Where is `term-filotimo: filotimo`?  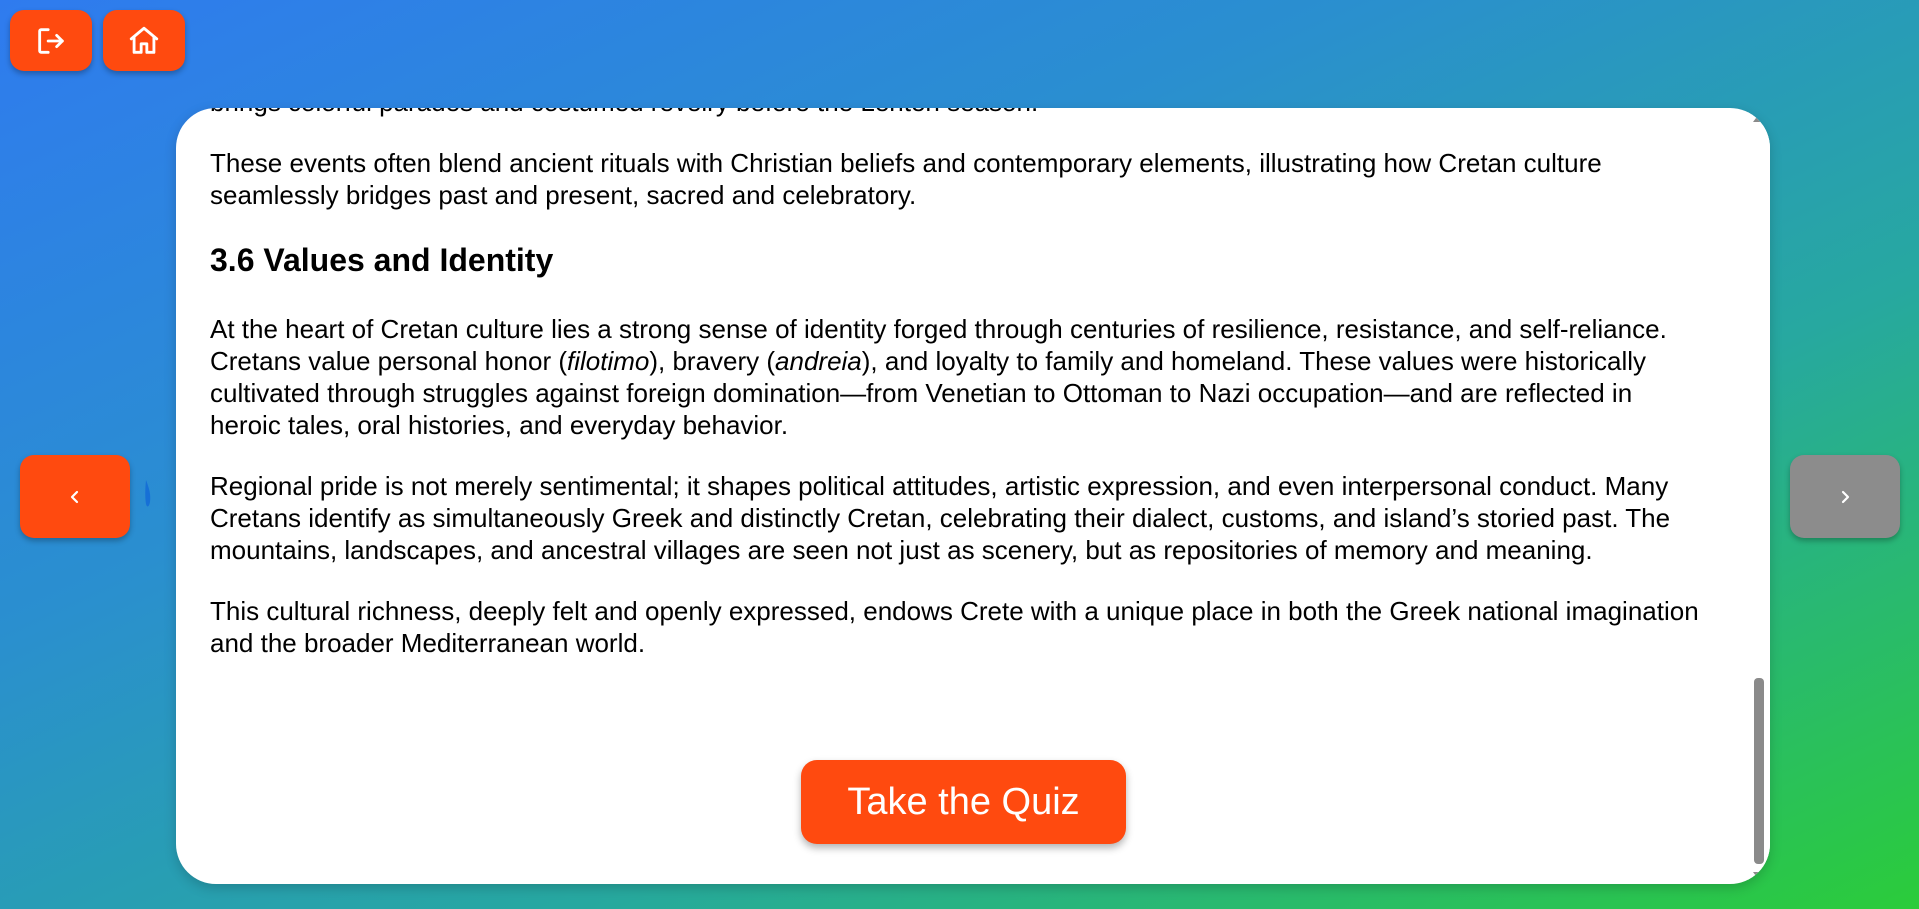 term-filotimo: filotimo is located at coordinates (608, 361).